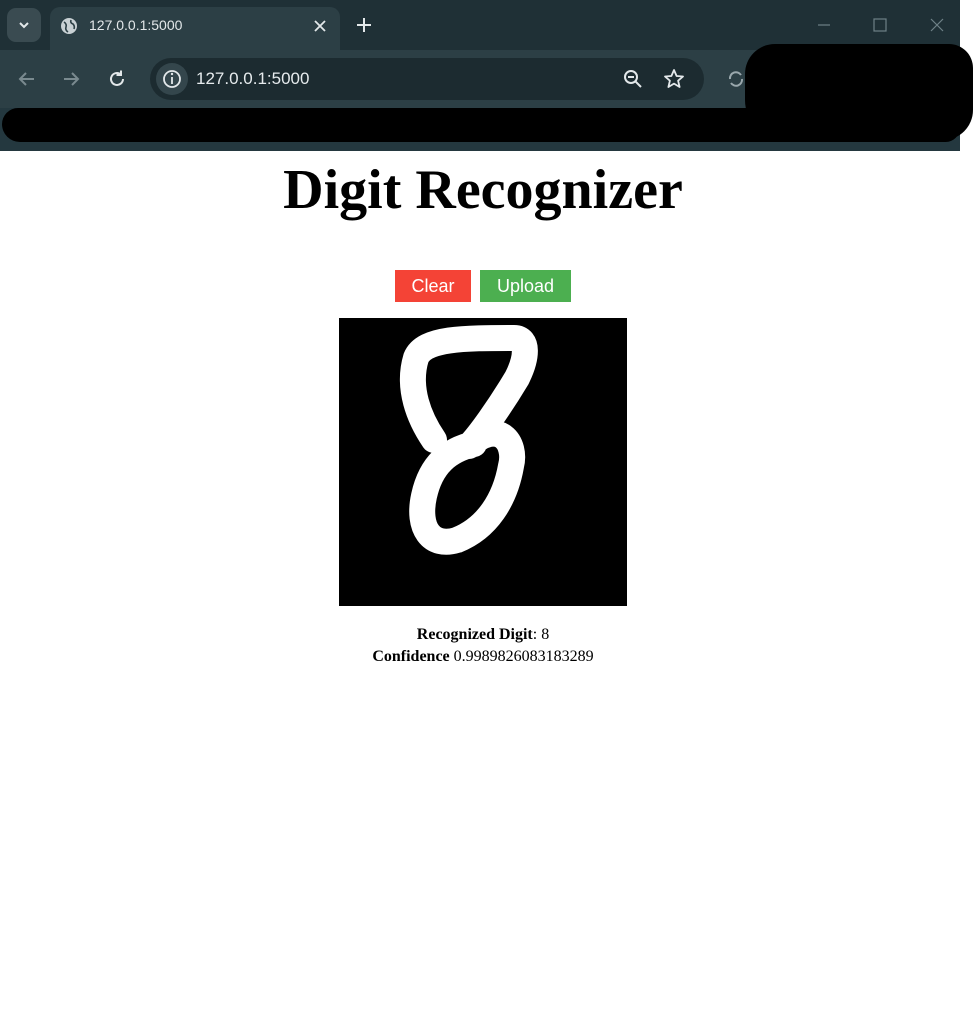  I want to click on handwritten-digit-stroke, so click(468, 440).